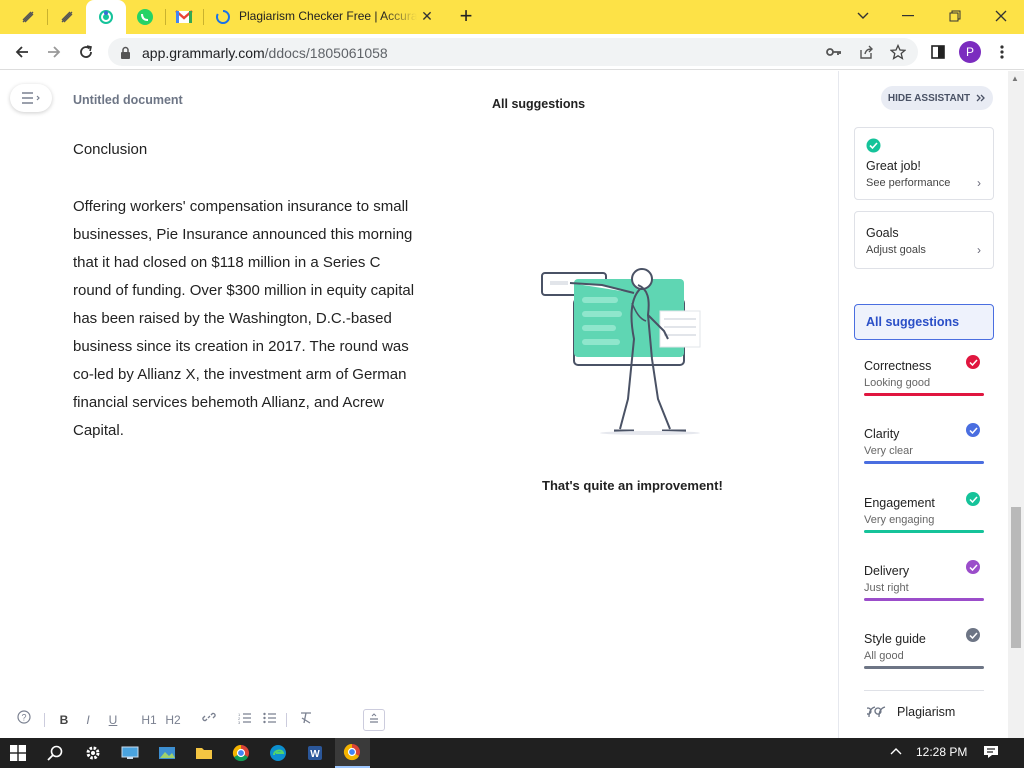 The height and width of the screenshot is (768, 1024). What do you see at coordinates (887, 571) in the screenshot?
I see `category-name: Delivery` at bounding box center [887, 571].